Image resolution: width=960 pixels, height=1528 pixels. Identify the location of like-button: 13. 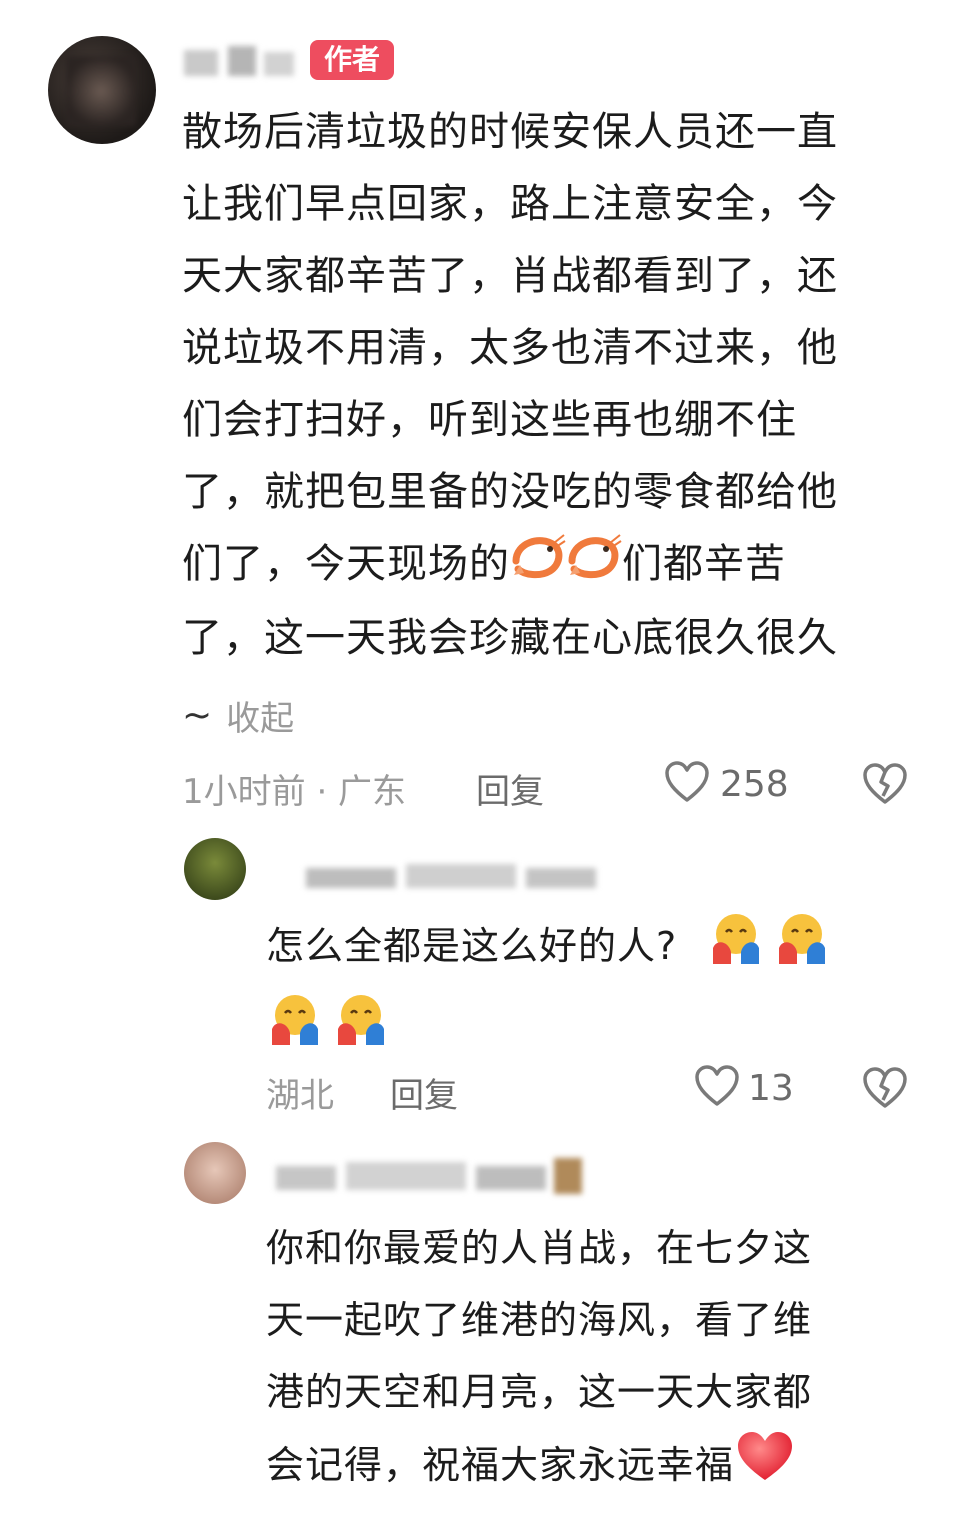
(744, 1088).